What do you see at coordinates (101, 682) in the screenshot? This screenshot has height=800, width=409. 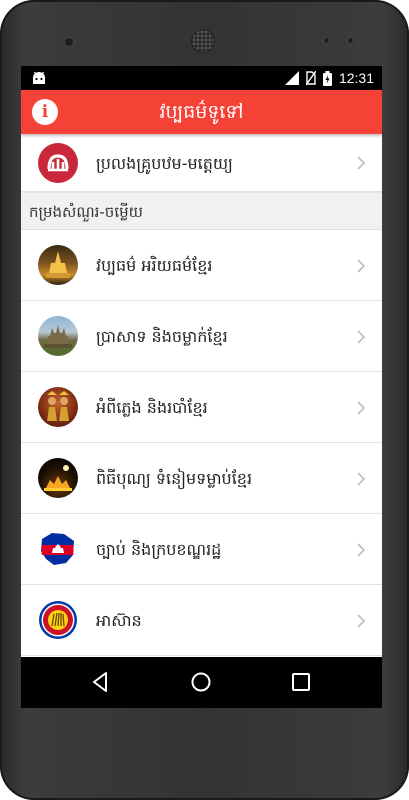 I see `back-icon` at bounding box center [101, 682].